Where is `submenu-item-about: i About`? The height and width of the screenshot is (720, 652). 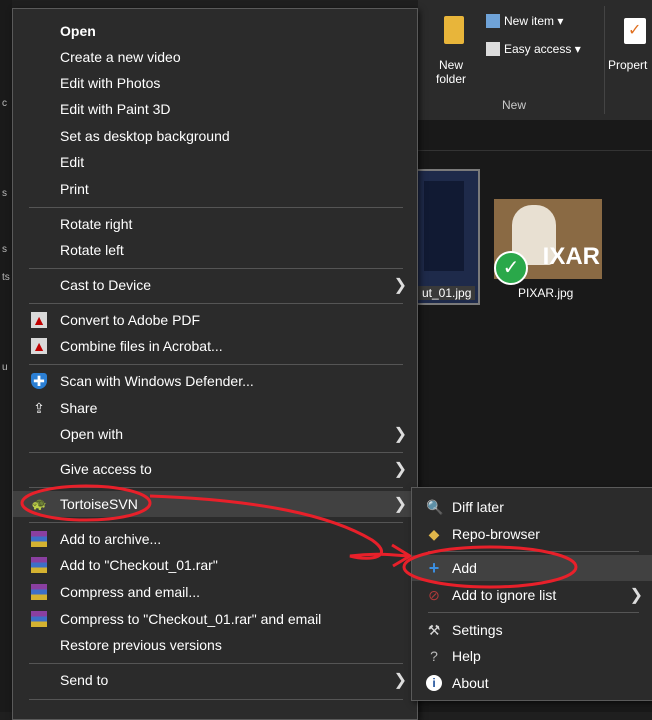
submenu-item-about: i About is located at coordinates (532, 683).